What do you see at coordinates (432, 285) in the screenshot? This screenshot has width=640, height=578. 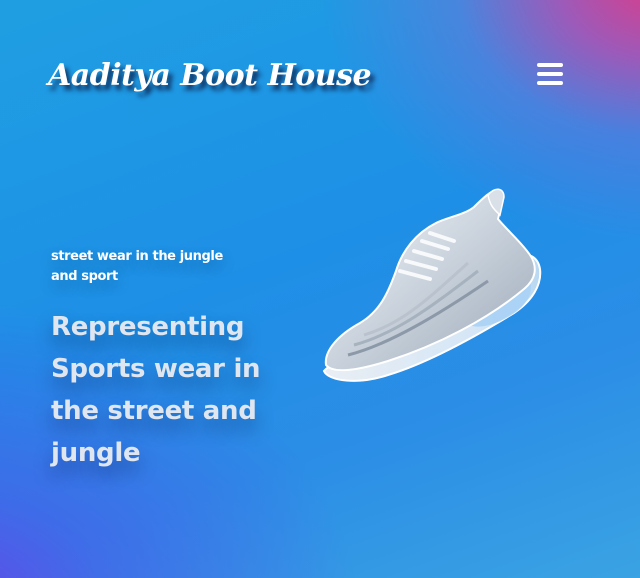 I see `sneaker-image` at bounding box center [432, 285].